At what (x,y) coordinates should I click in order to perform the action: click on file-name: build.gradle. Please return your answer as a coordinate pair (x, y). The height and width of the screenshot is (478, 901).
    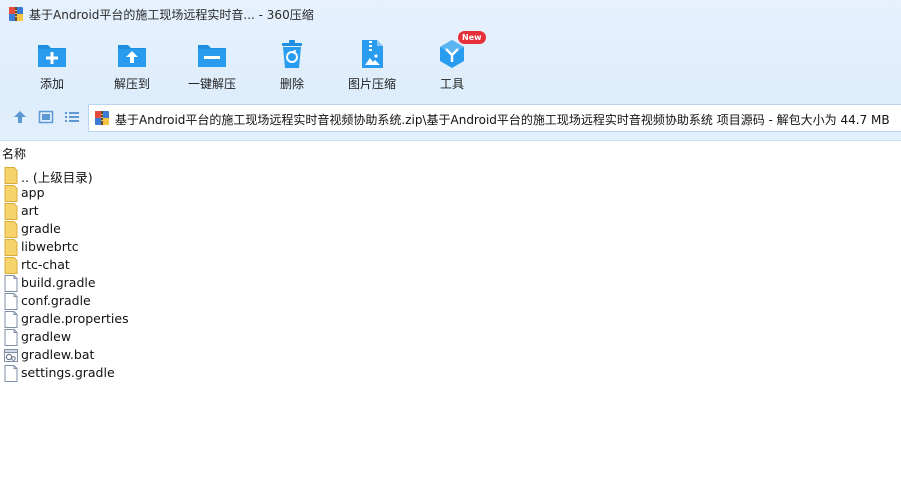
    Looking at the image, I should click on (58, 282).